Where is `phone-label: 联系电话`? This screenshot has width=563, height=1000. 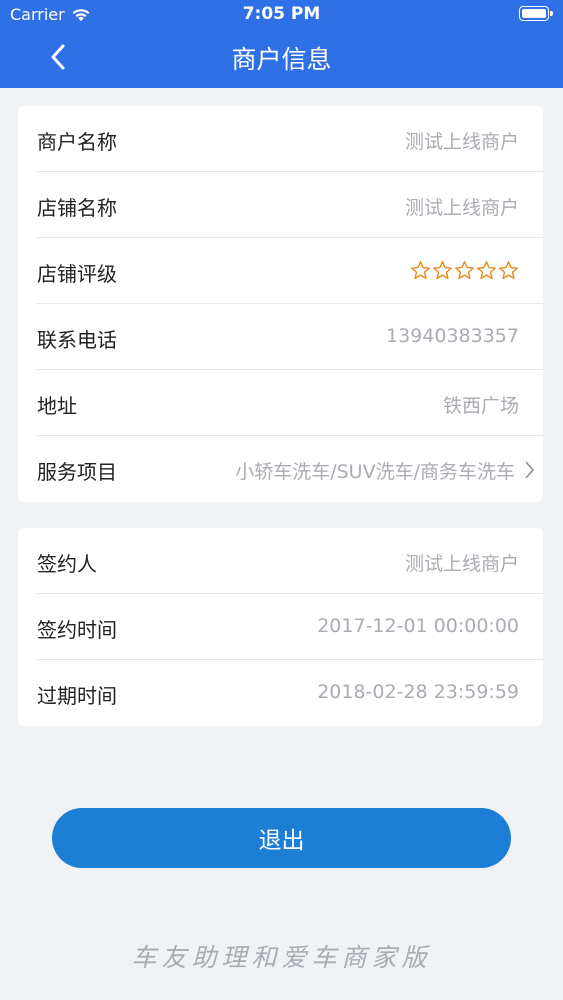
phone-label: 联系电话 is located at coordinates (77, 340).